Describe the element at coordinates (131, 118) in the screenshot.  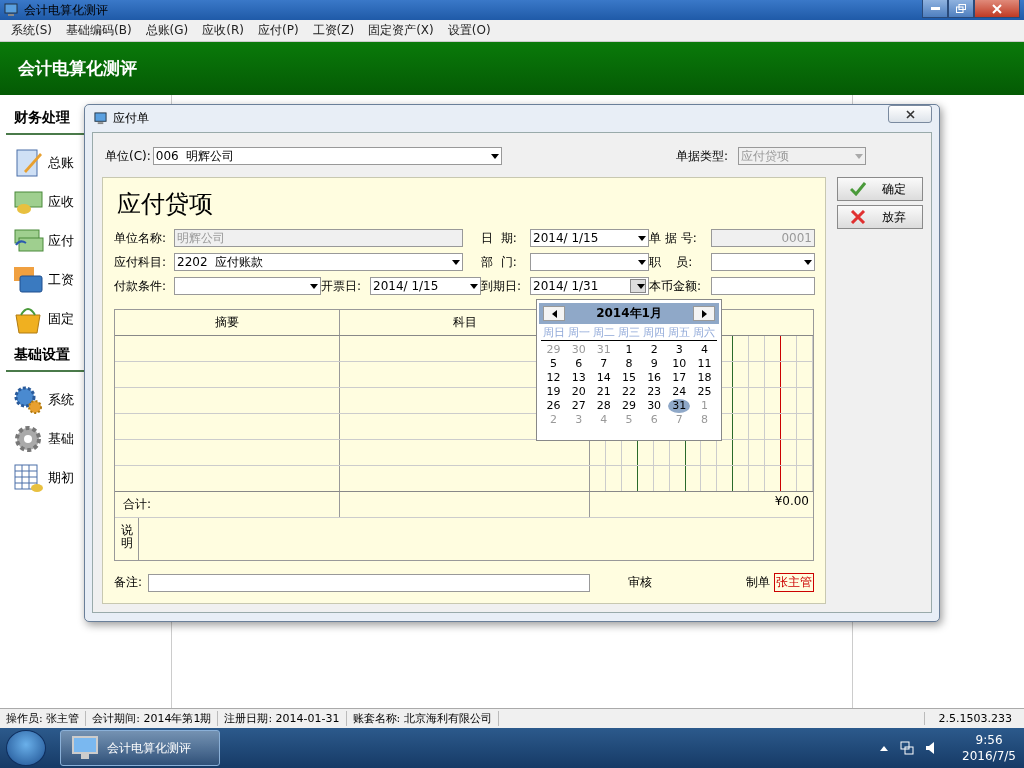
I see `dialog-title: 应付单` at that location.